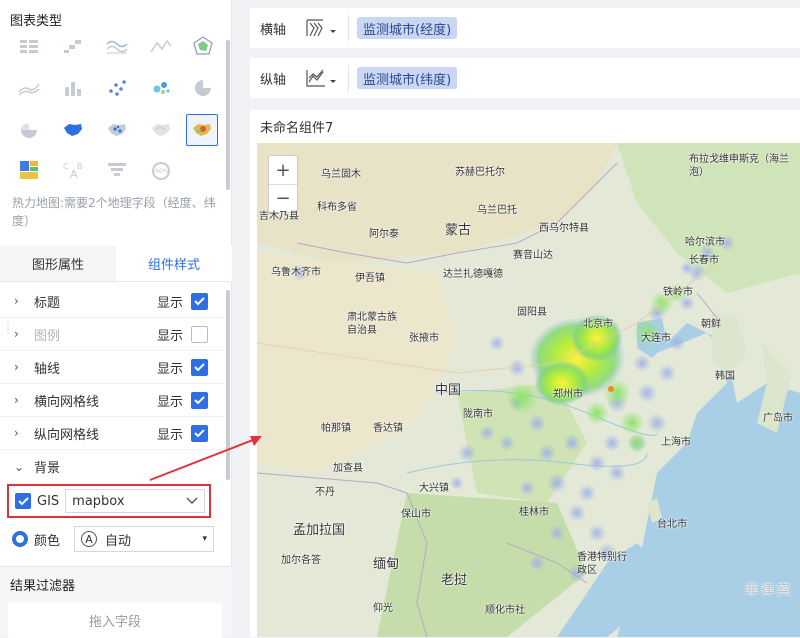 This screenshot has height=638, width=800. Describe the element at coordinates (174, 263) in the screenshot. I see `tab-component-style: 组件样式` at that location.